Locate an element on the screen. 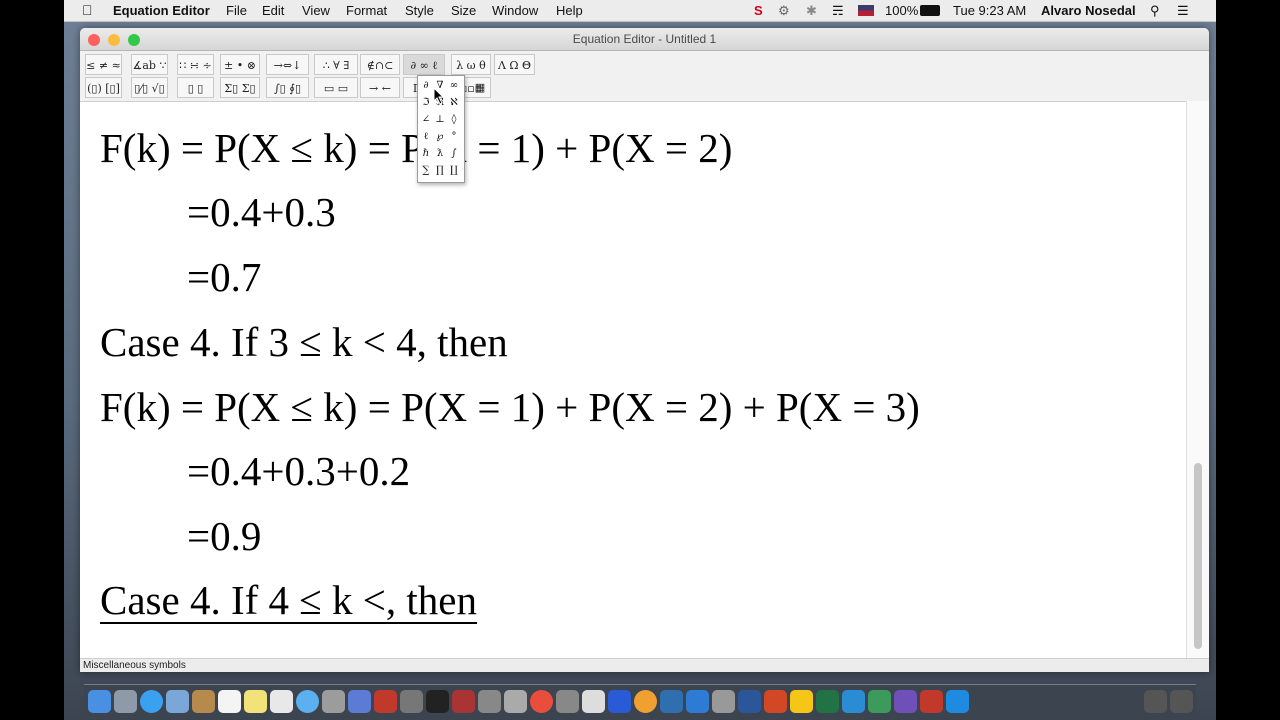  photo-booth-icon is located at coordinates (463, 701).